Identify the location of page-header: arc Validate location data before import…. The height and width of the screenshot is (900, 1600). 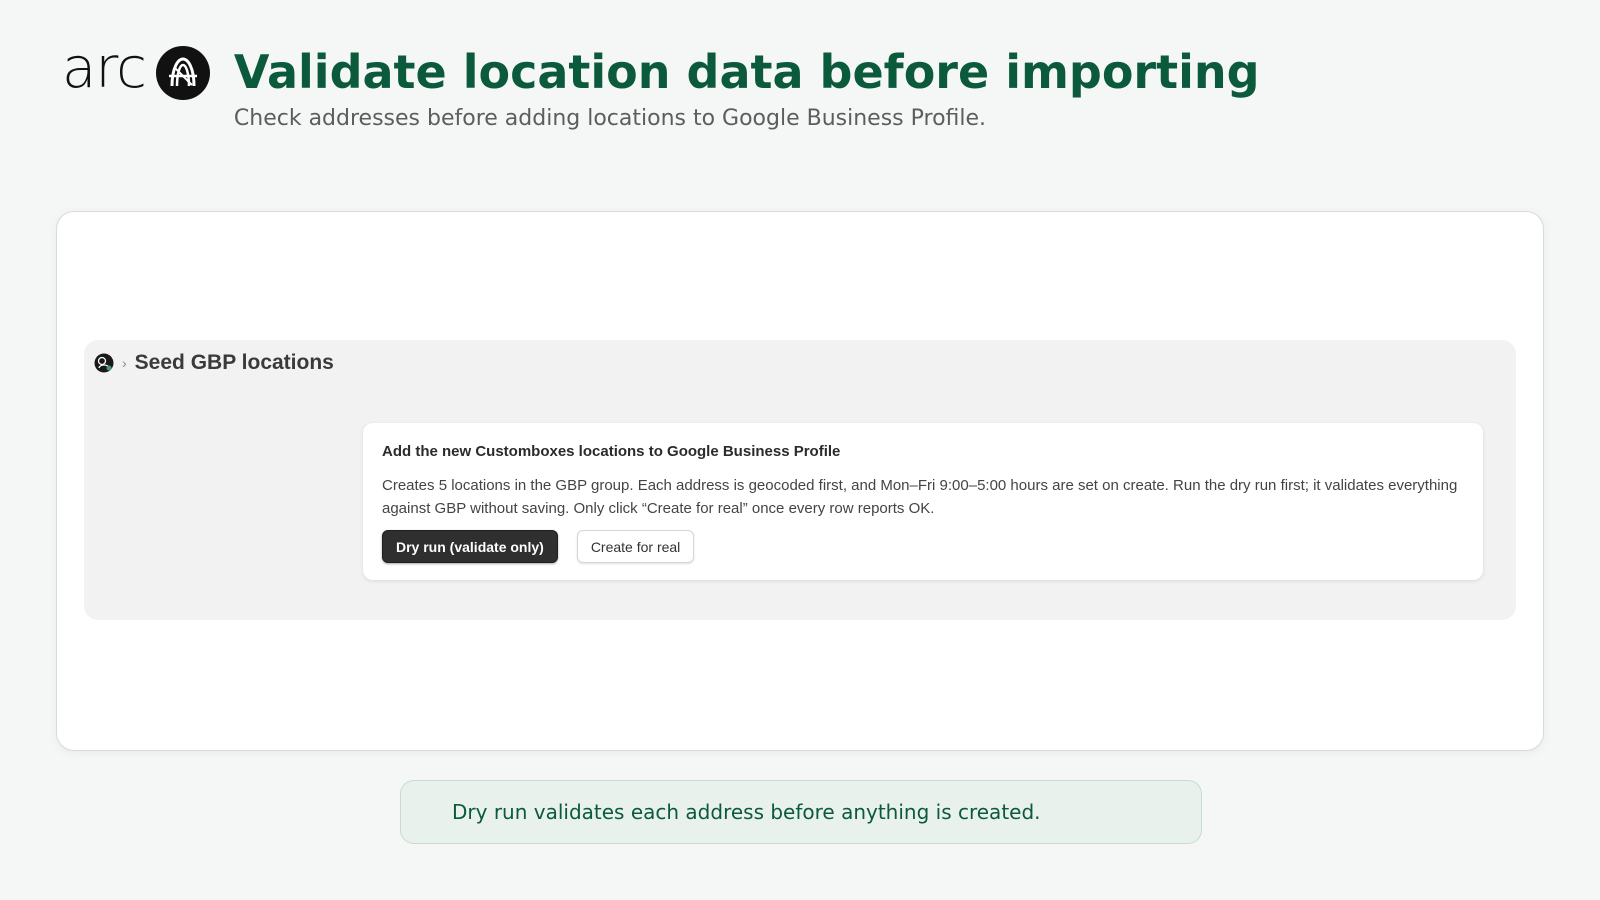
(661, 86).